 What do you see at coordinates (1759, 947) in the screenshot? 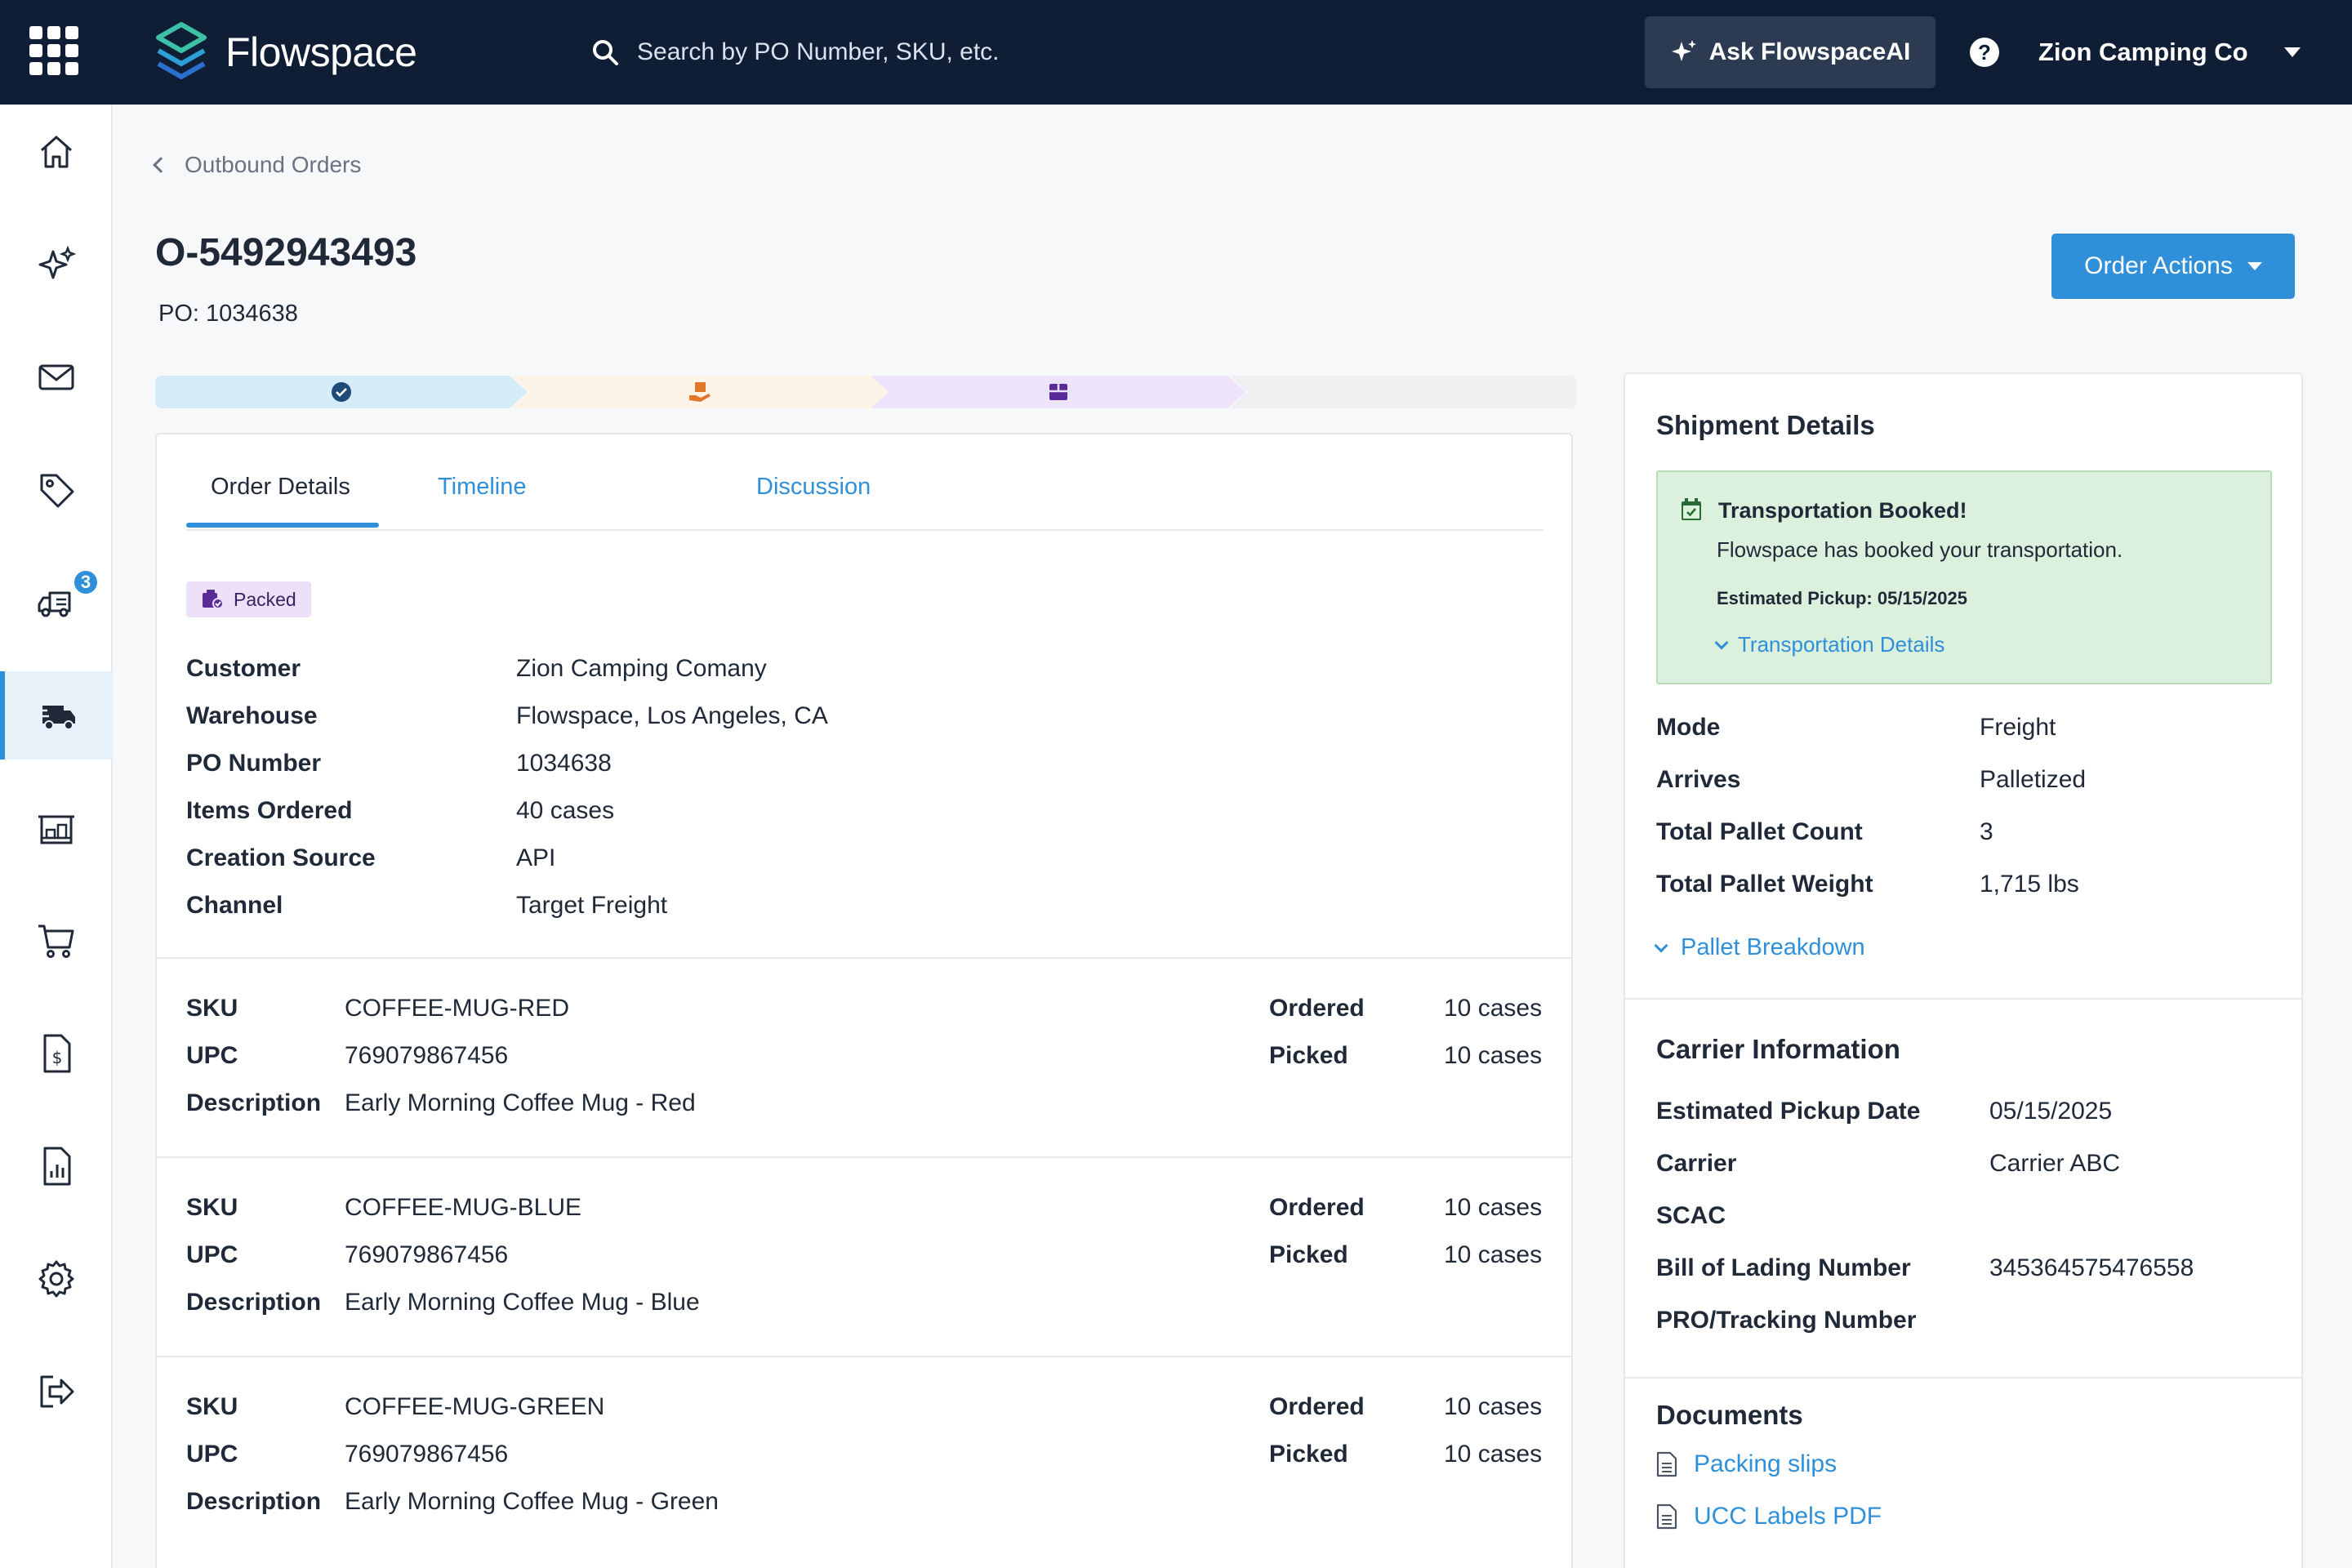
I see `pallet-breakdown-toggle: Pallet Breakdown` at bounding box center [1759, 947].